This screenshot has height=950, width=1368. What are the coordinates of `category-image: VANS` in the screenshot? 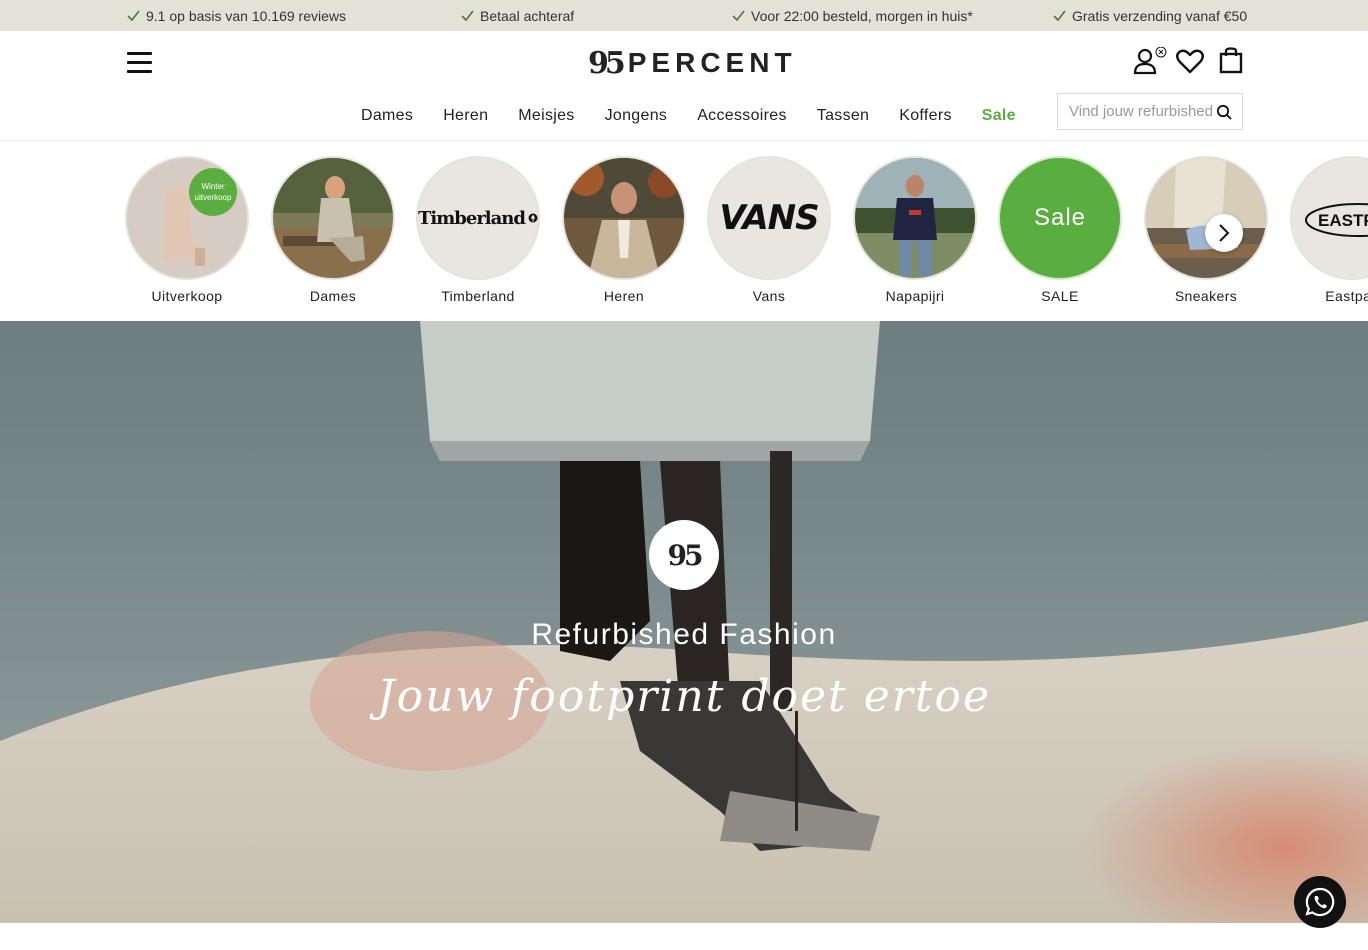 It's located at (769, 218).